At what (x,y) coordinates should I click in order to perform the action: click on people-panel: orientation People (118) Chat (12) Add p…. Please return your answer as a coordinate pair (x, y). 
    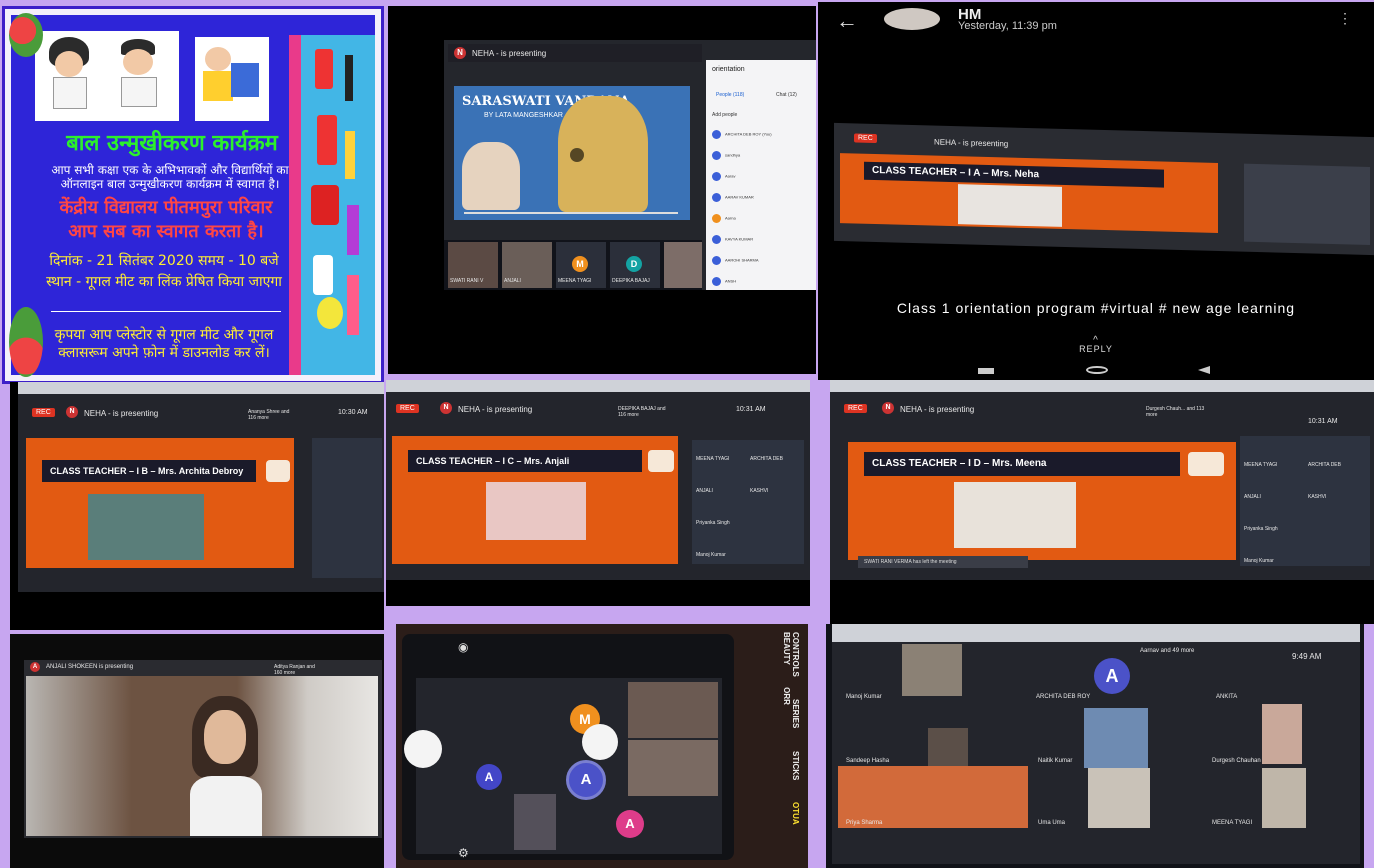
    Looking at the image, I should click on (761, 175).